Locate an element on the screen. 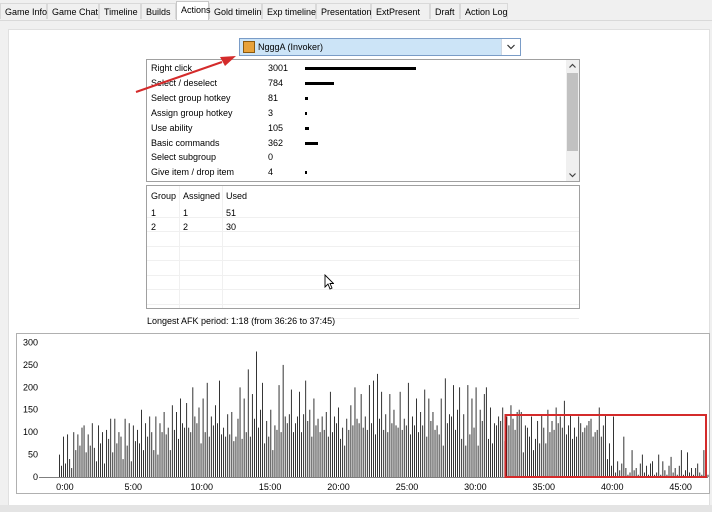 The image size is (712, 512). chevron-up-icon is located at coordinates (572, 65).